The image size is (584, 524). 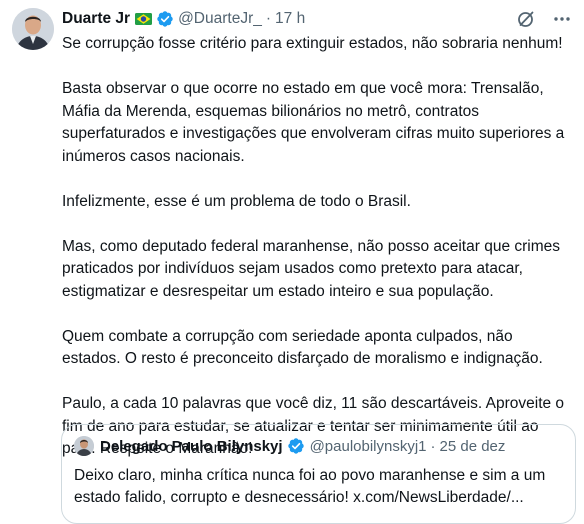 I want to click on quoted-author-handle: @paulobilynskyj1, so click(x=368, y=446).